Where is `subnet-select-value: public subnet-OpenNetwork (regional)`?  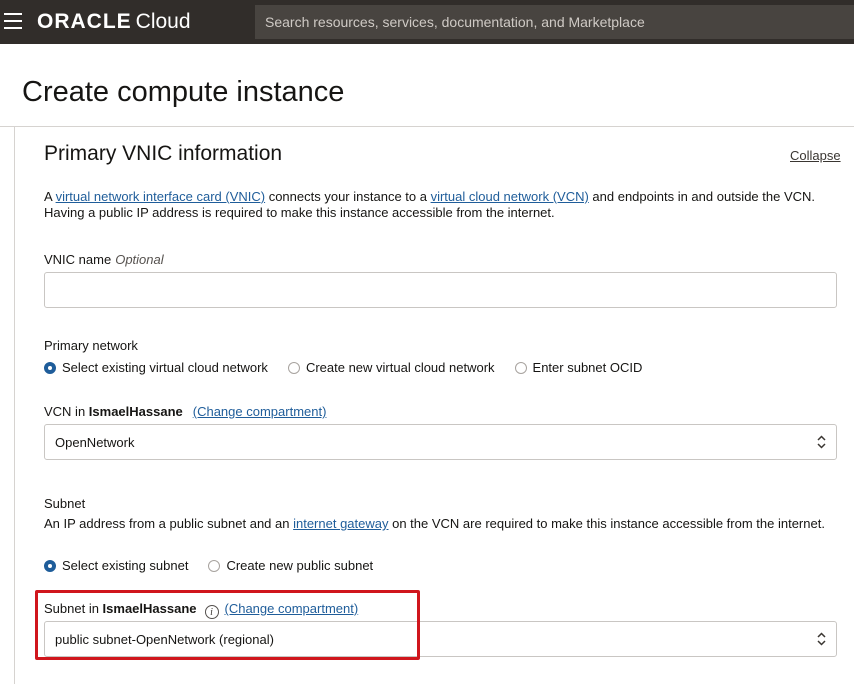
subnet-select-value: public subnet-OpenNetwork (regional) is located at coordinates (164, 639).